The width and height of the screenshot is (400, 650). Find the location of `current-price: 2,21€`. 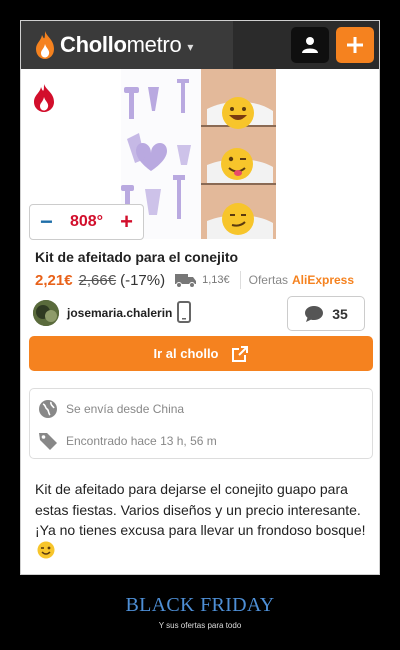

current-price: 2,21€ is located at coordinates (54, 280).